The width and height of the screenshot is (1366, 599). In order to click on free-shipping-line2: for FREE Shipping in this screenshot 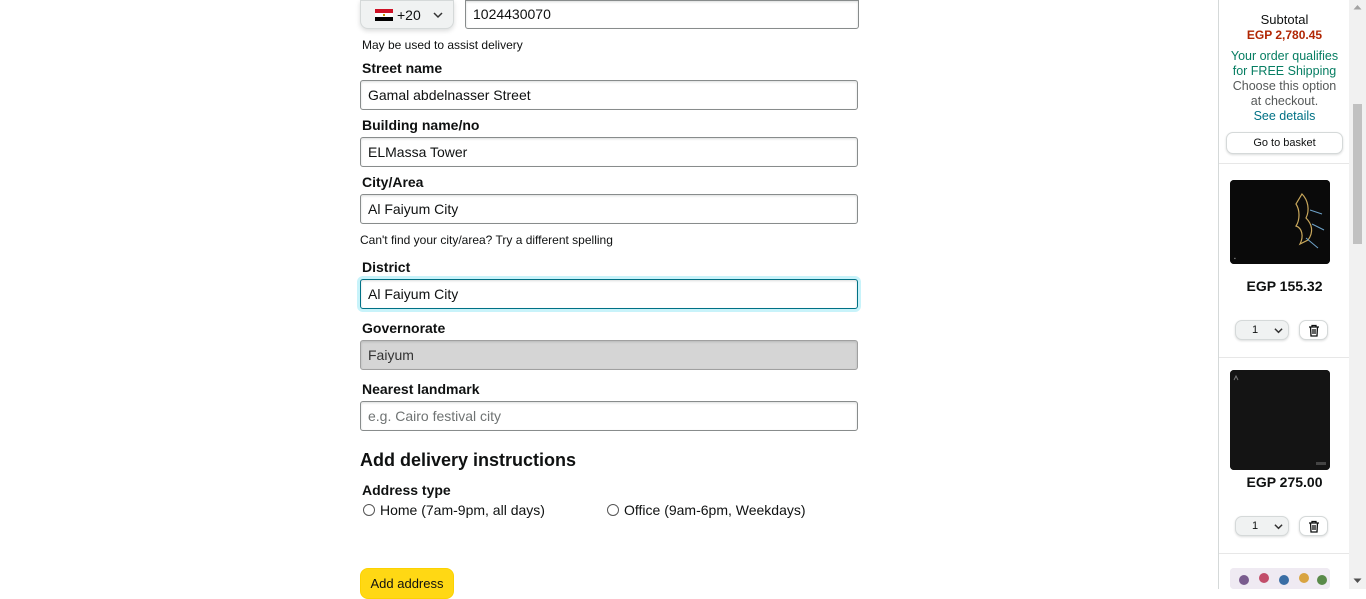, I will do `click(1284, 71)`.